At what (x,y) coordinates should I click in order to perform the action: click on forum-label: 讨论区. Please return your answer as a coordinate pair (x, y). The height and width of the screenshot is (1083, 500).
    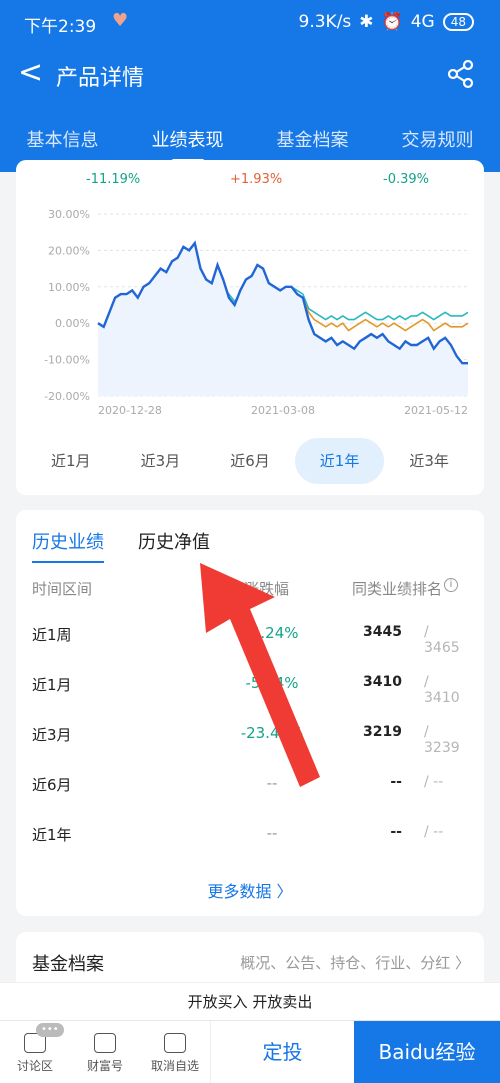
    Looking at the image, I should click on (34, 1066).